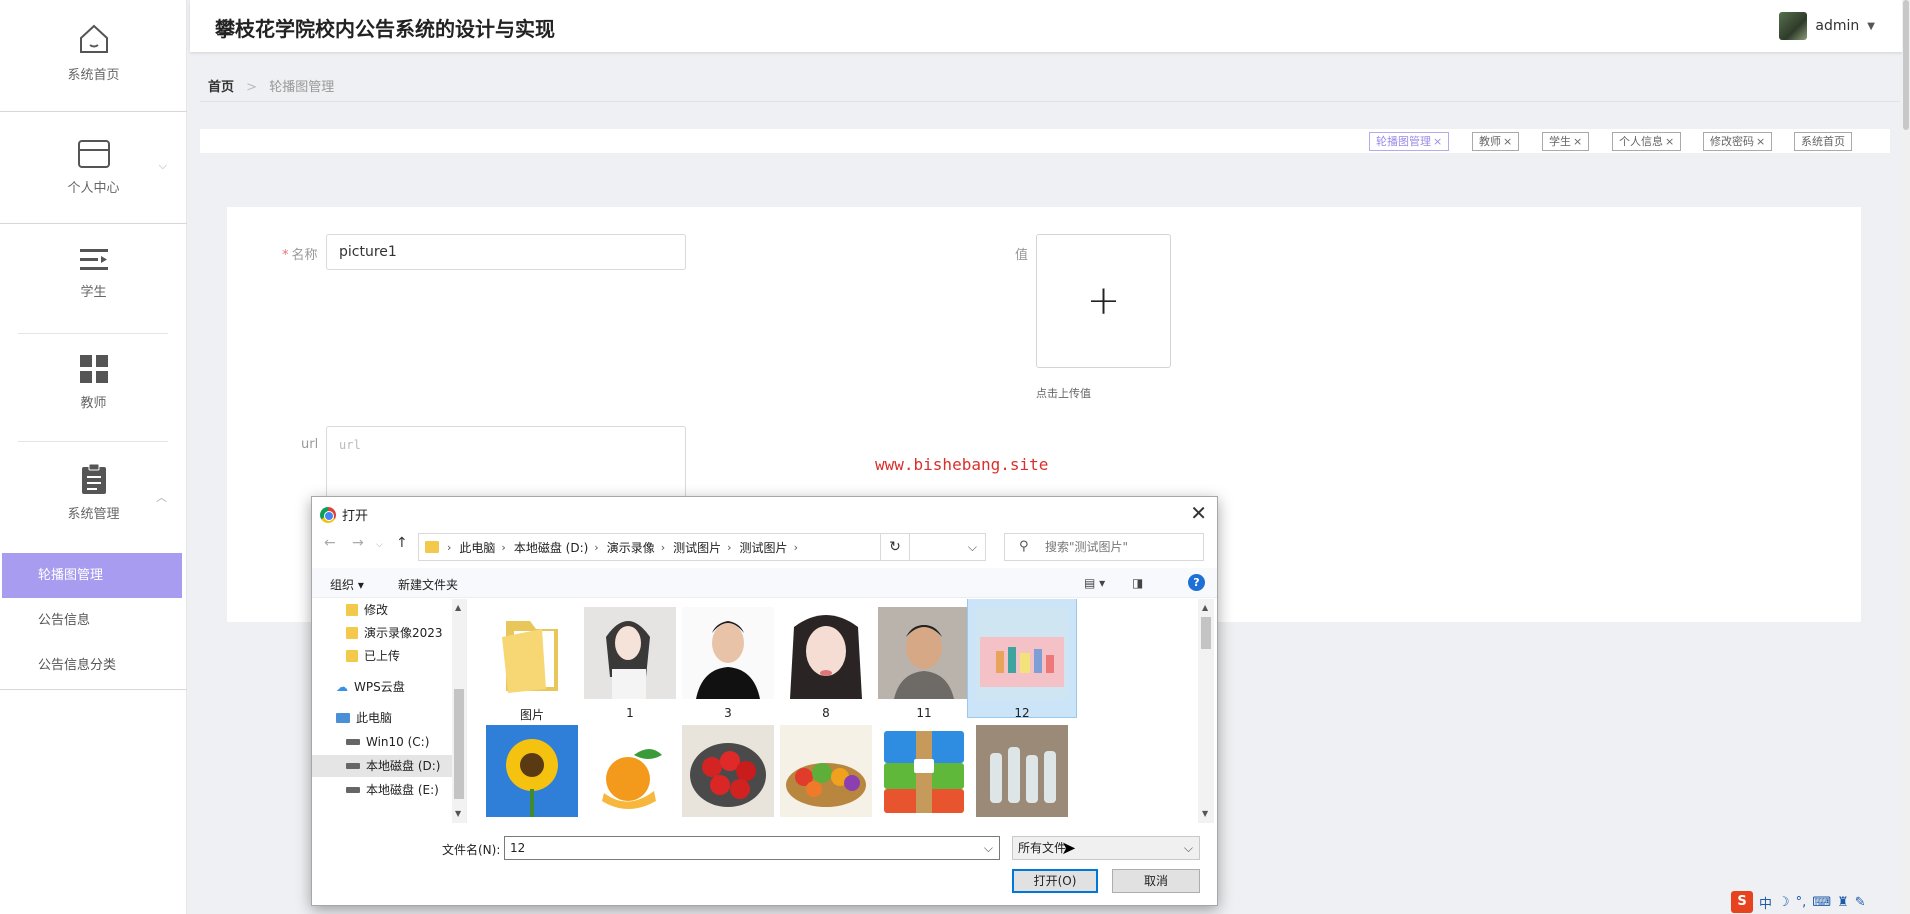  What do you see at coordinates (374, 718) in the screenshot?
I see `tree-item-label: 此电脑` at bounding box center [374, 718].